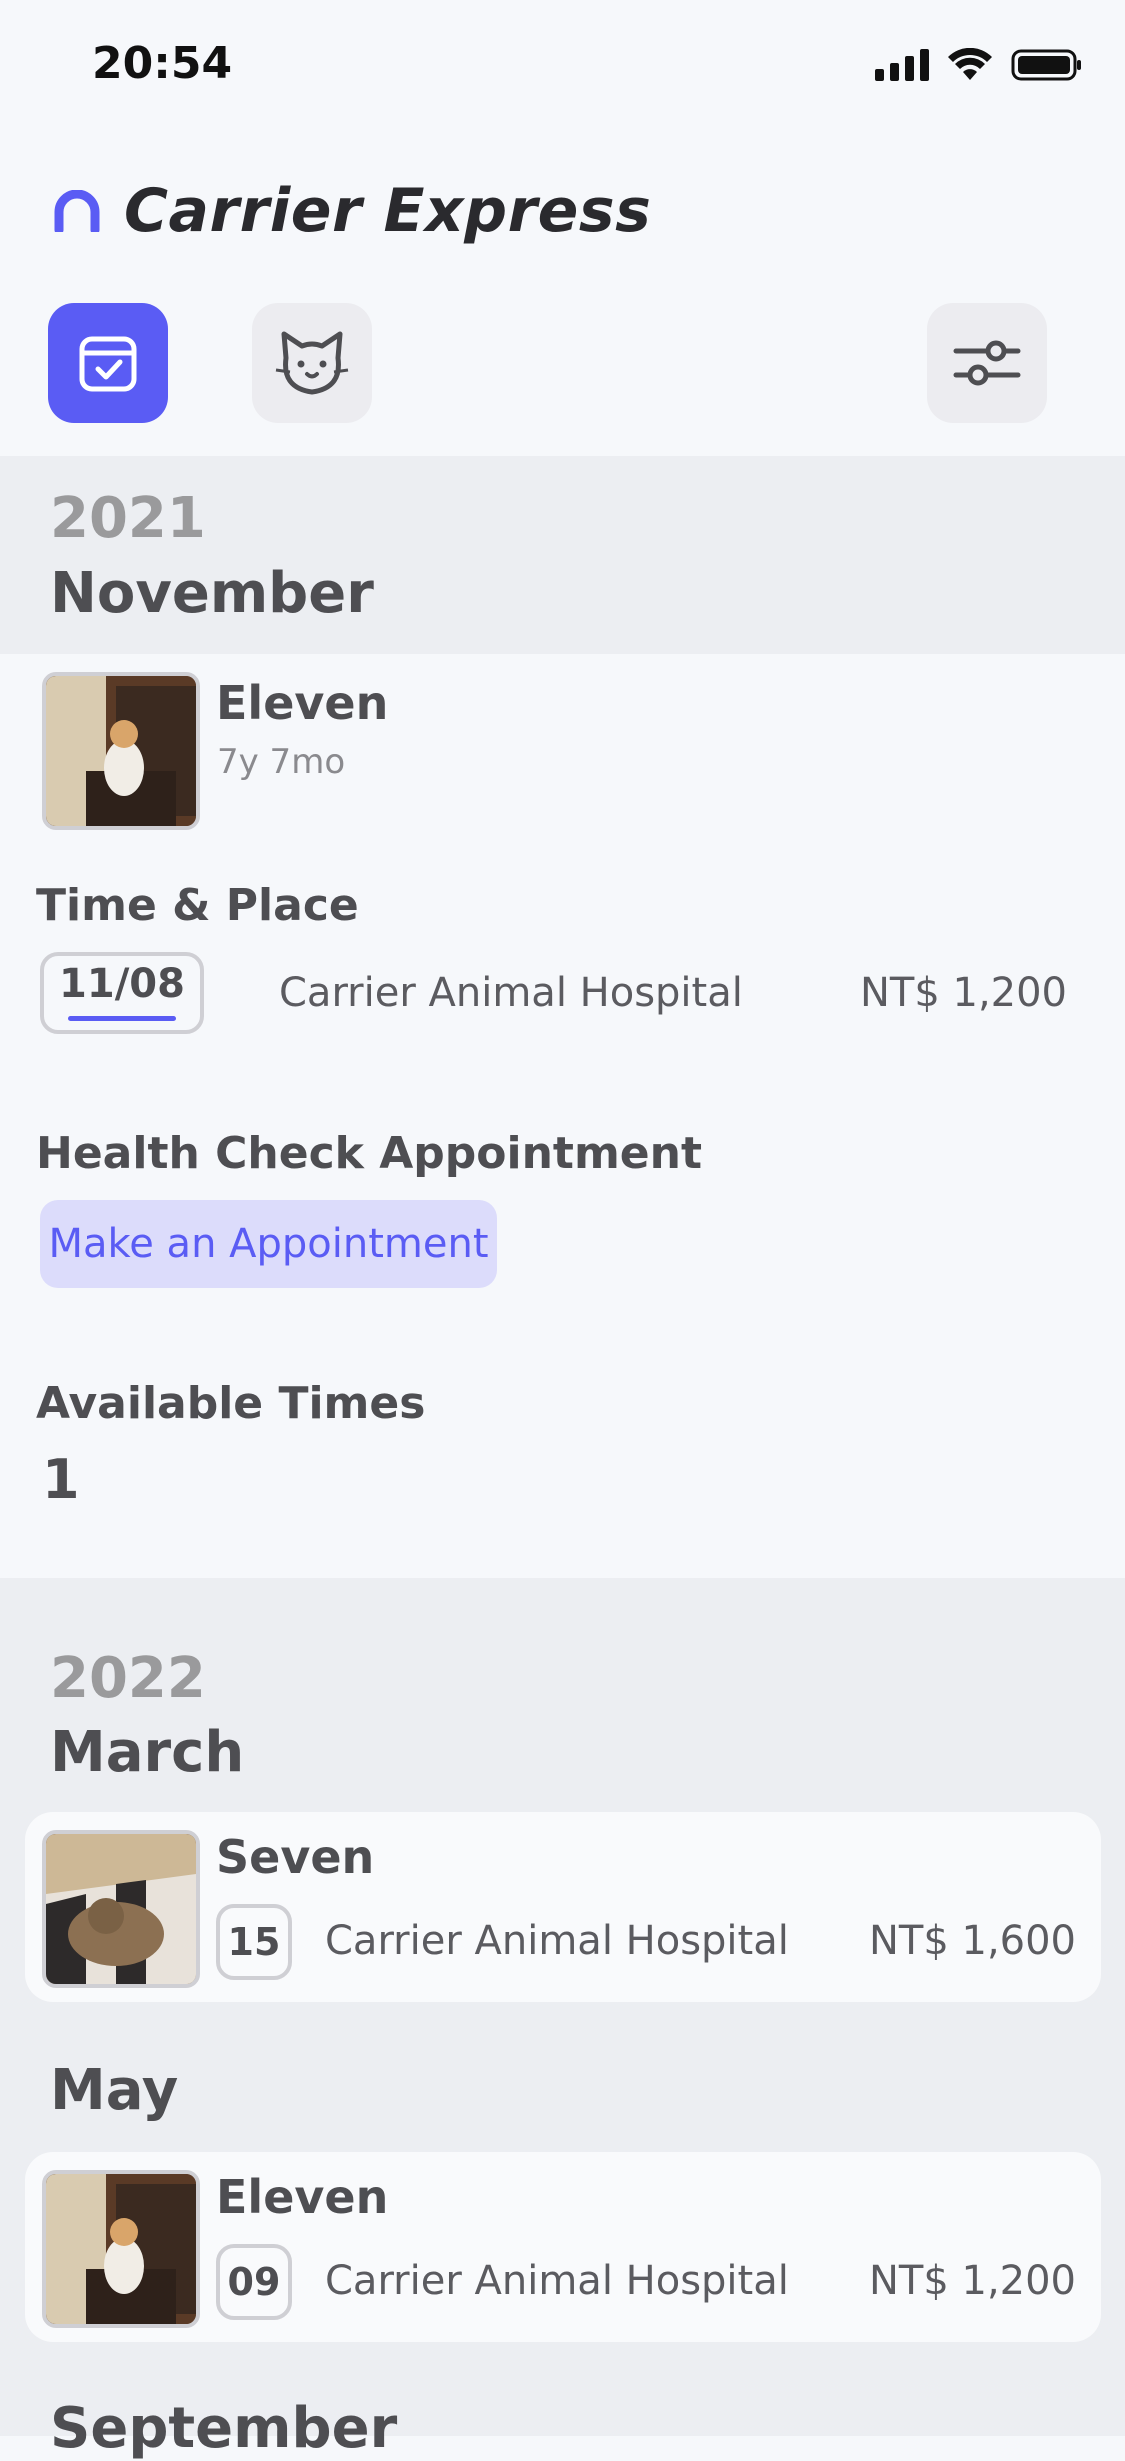 This screenshot has height=2461, width=1125. What do you see at coordinates (122, 984) in the screenshot?
I see `date-value: 11/08` at bounding box center [122, 984].